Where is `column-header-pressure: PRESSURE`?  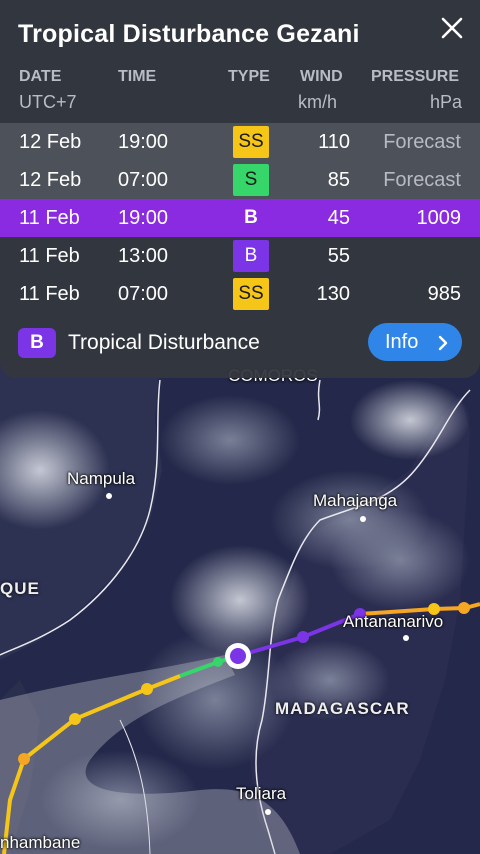 column-header-pressure: PRESSURE is located at coordinates (415, 76).